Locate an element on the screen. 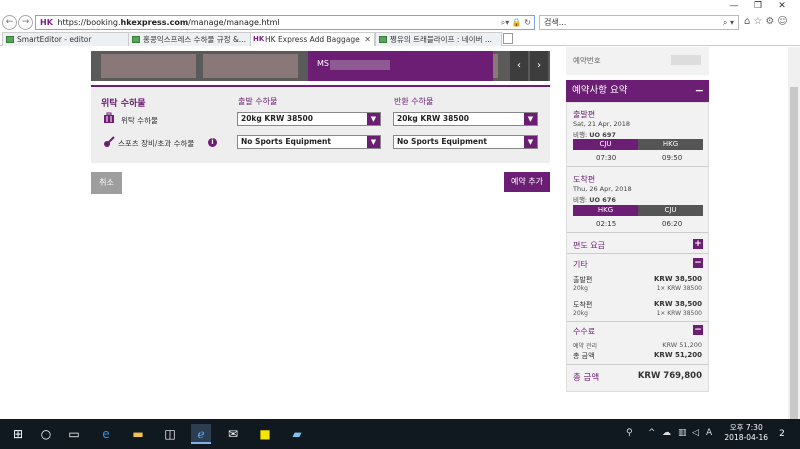  url-path: /manage/manage.html is located at coordinates (234, 22).